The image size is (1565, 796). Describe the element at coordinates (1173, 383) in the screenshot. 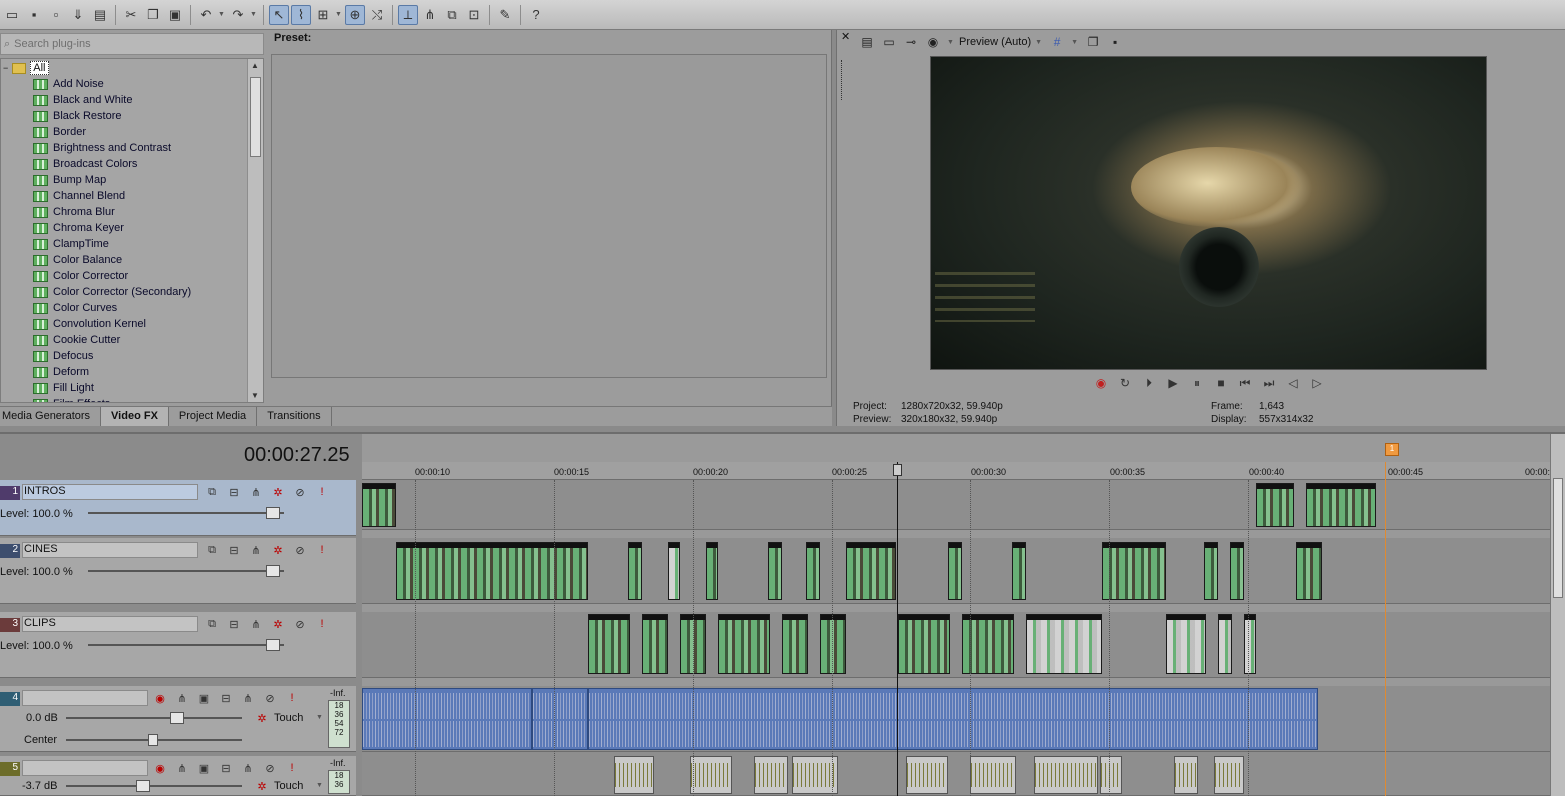

I see `play-icon: ▶` at that location.